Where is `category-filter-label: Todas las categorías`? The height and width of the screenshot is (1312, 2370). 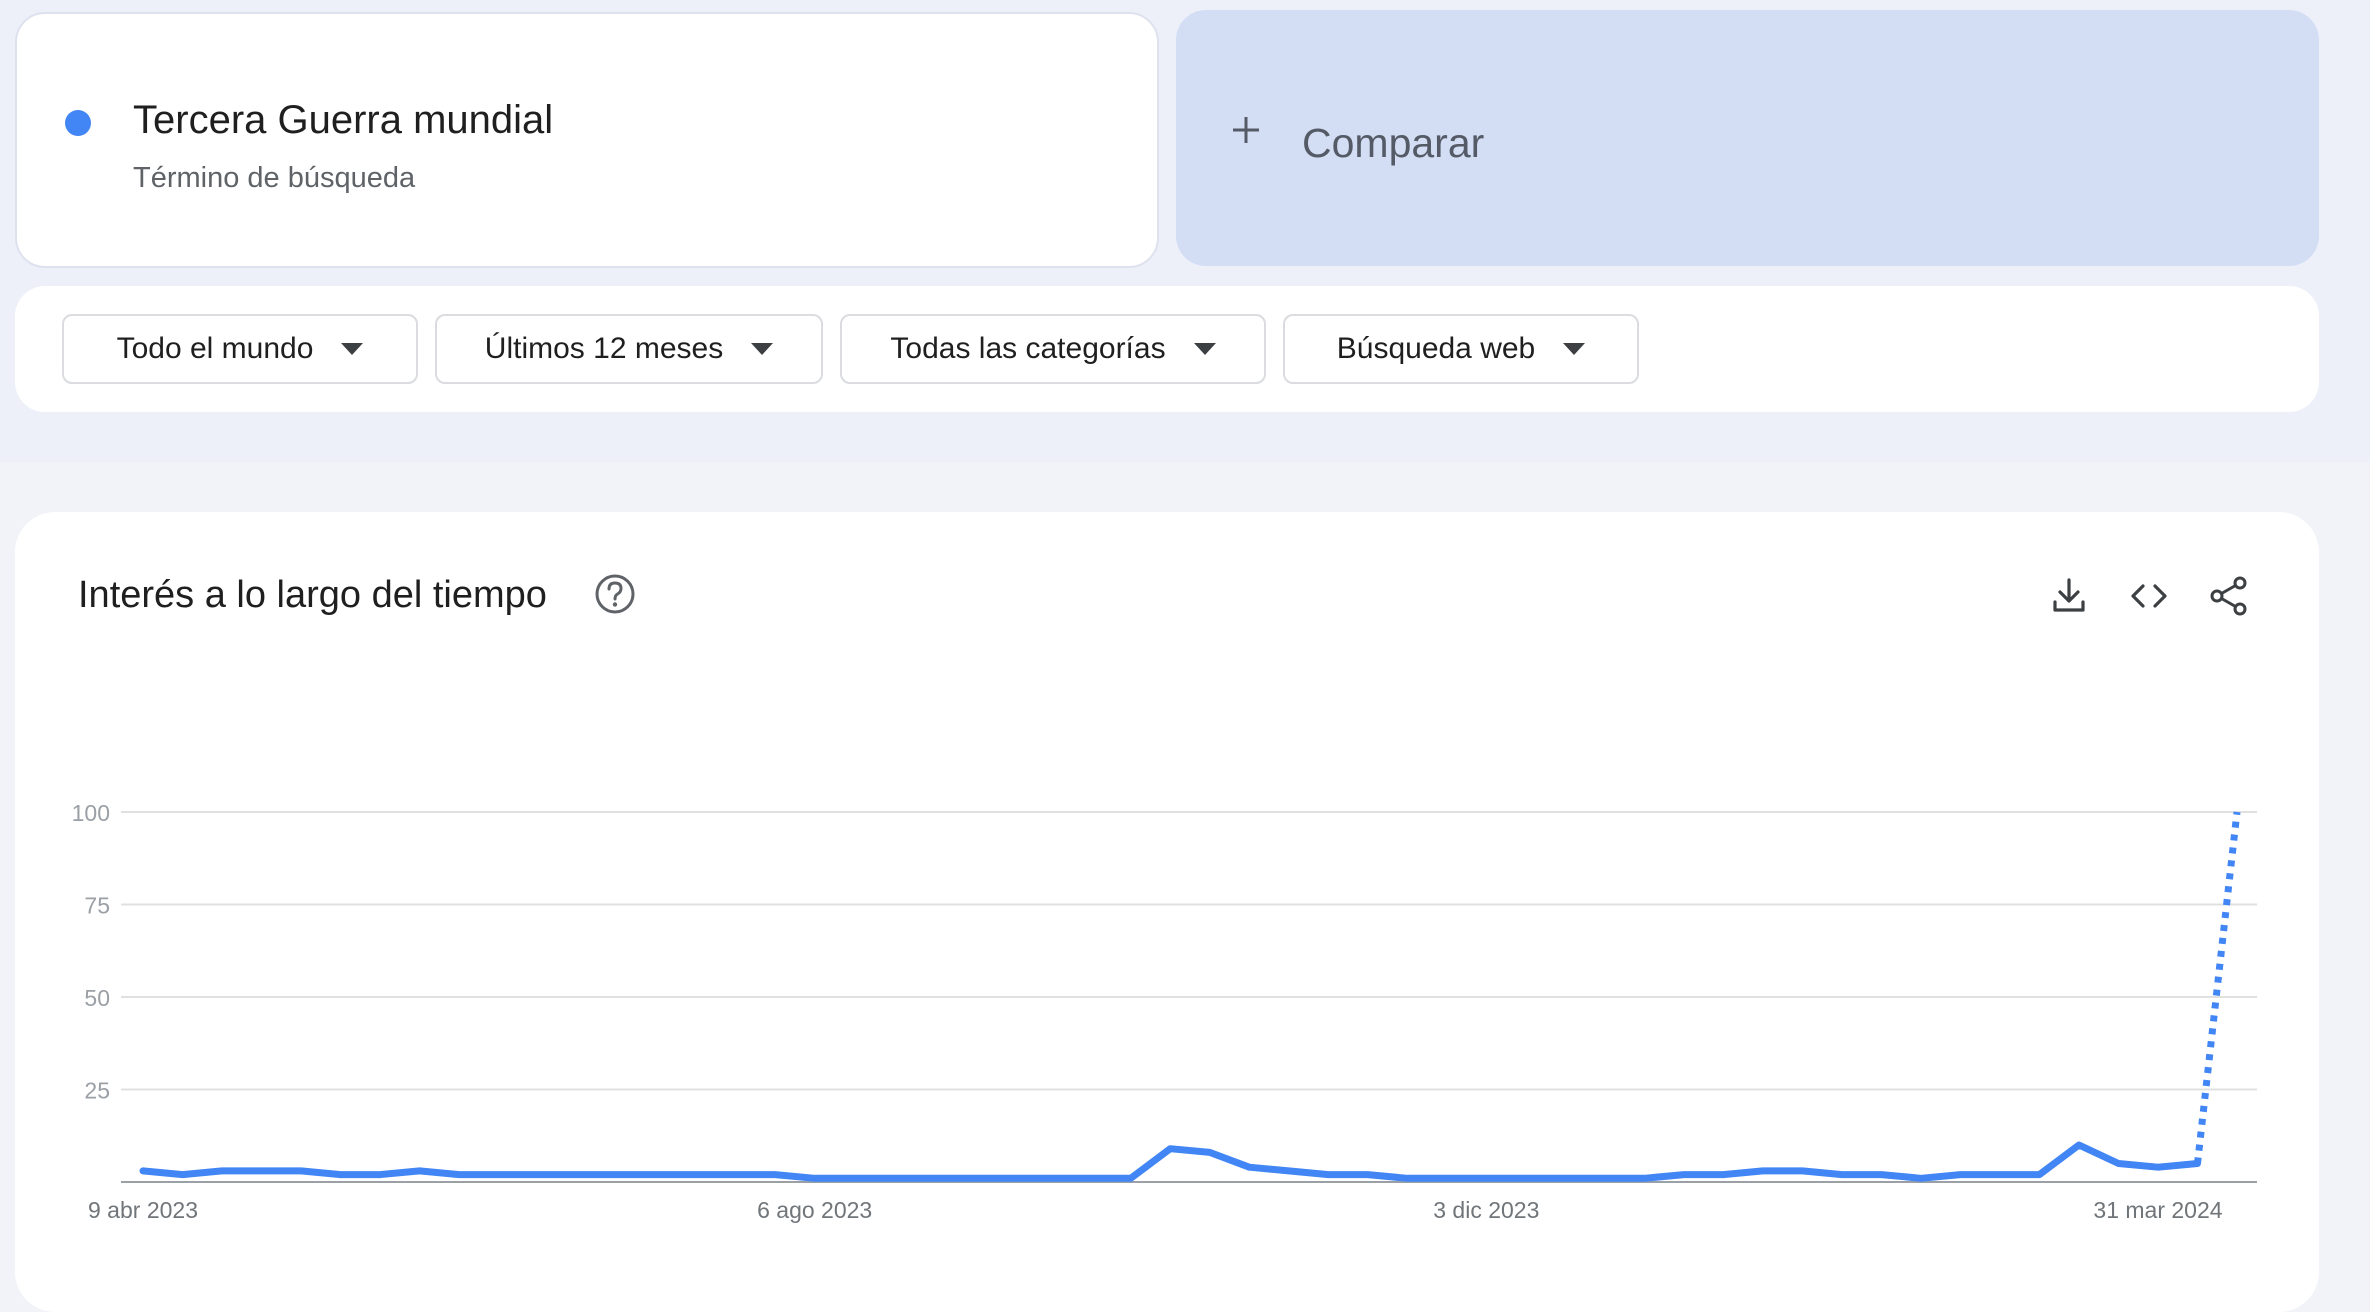 category-filter-label: Todas las categorías is located at coordinates (1028, 348).